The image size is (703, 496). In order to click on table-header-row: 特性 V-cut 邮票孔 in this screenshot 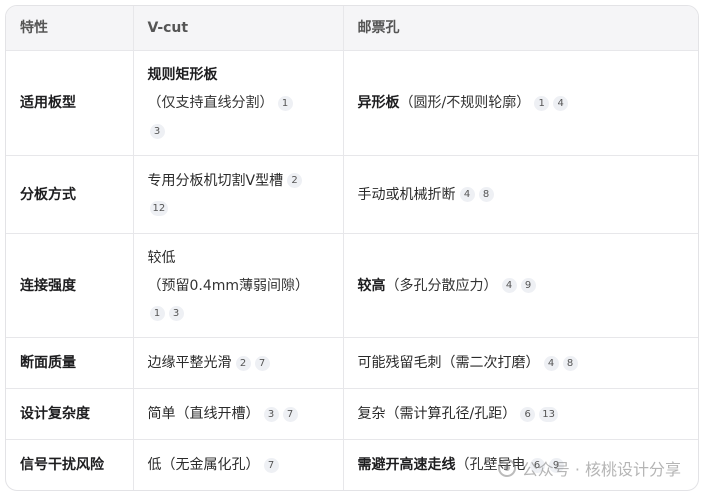, I will do `click(352, 28)`.